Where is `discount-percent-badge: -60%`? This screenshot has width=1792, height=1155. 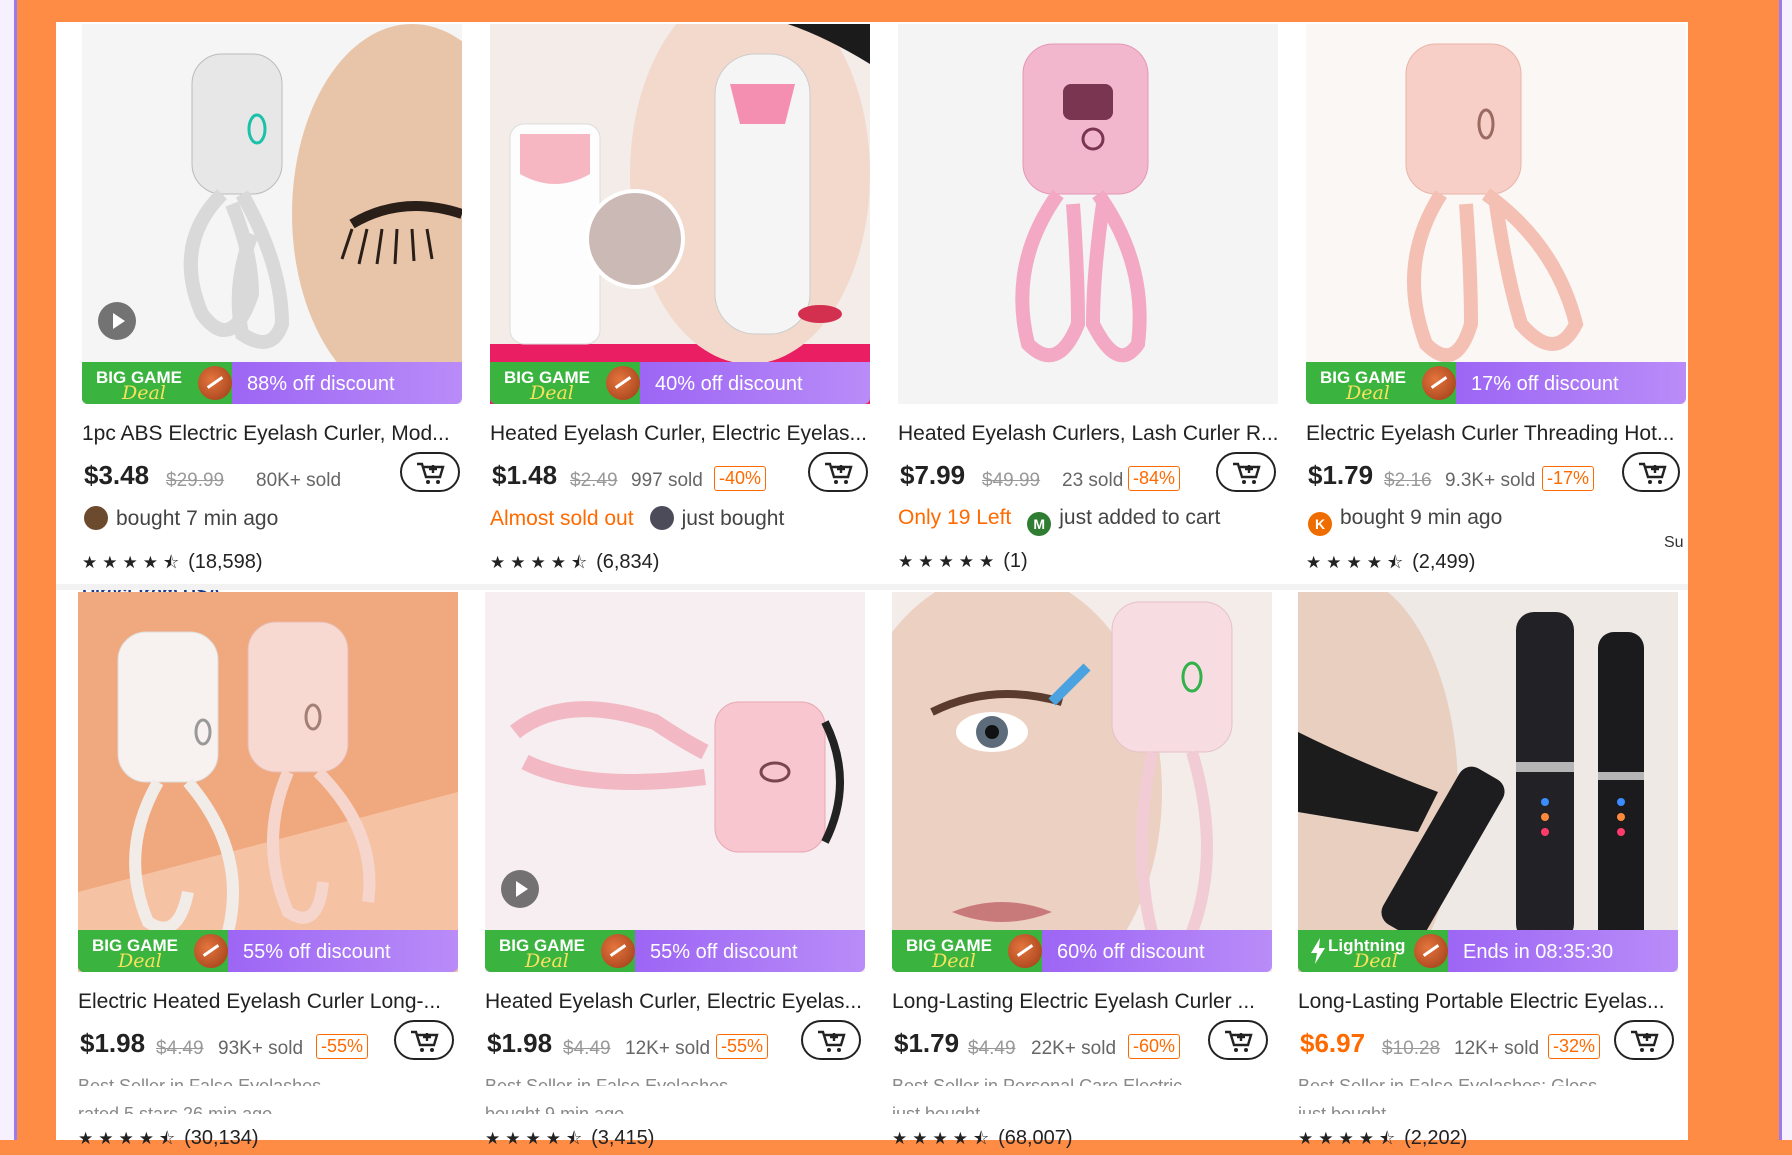 discount-percent-badge: -60% is located at coordinates (1154, 1046).